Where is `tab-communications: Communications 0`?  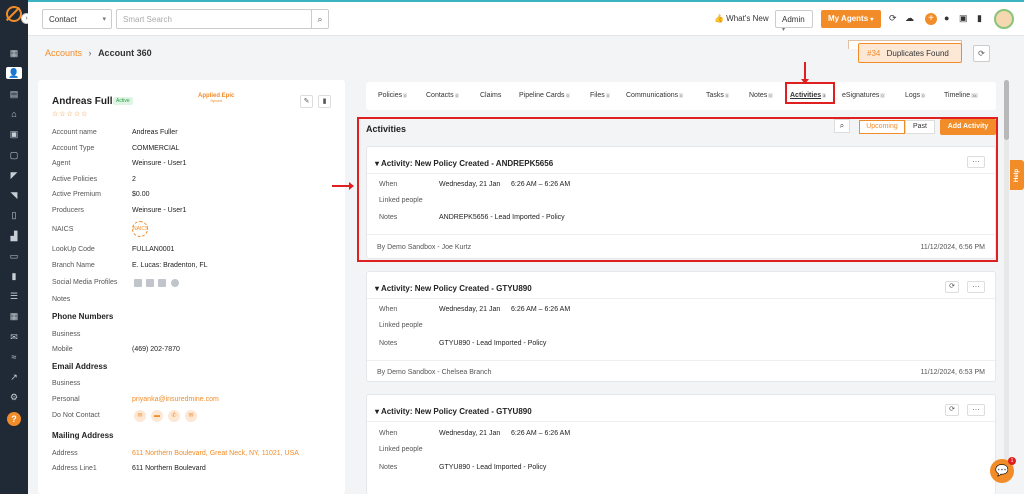
tab-communications: Communications 0 is located at coordinates (655, 95).